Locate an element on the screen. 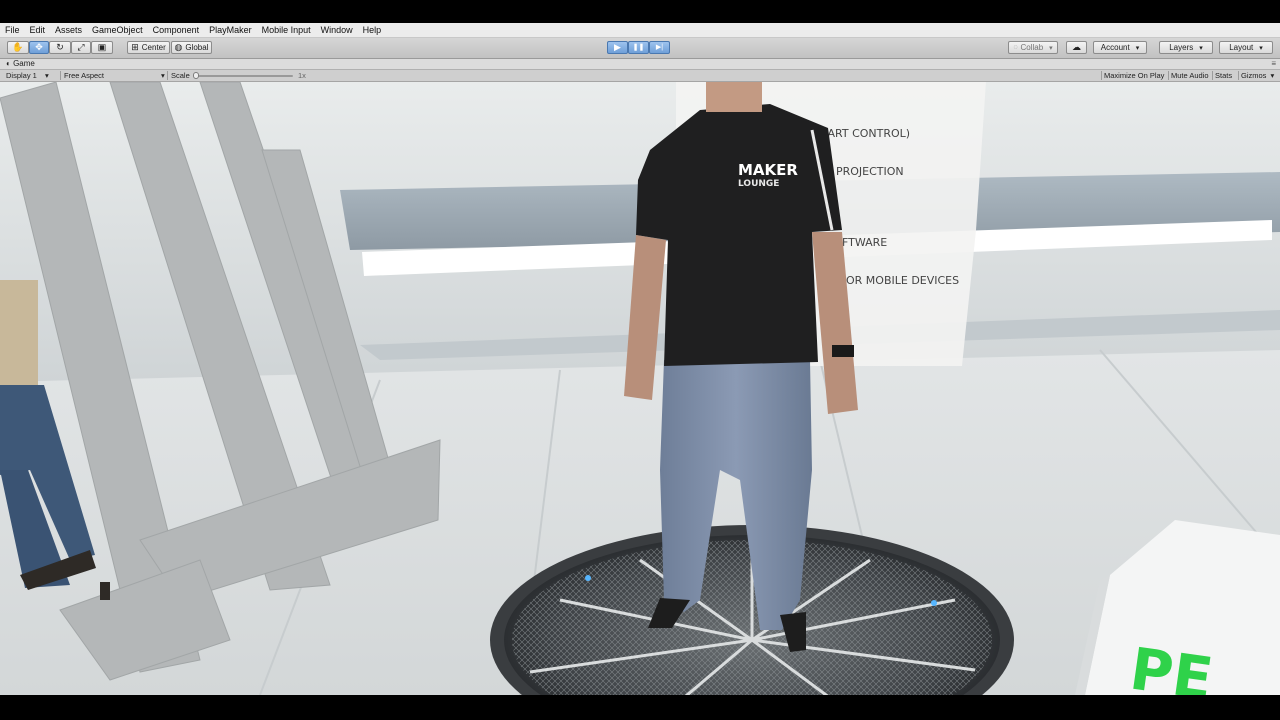 The height and width of the screenshot is (720, 1280). layers-dropdown: Layers is located at coordinates (1186, 47).